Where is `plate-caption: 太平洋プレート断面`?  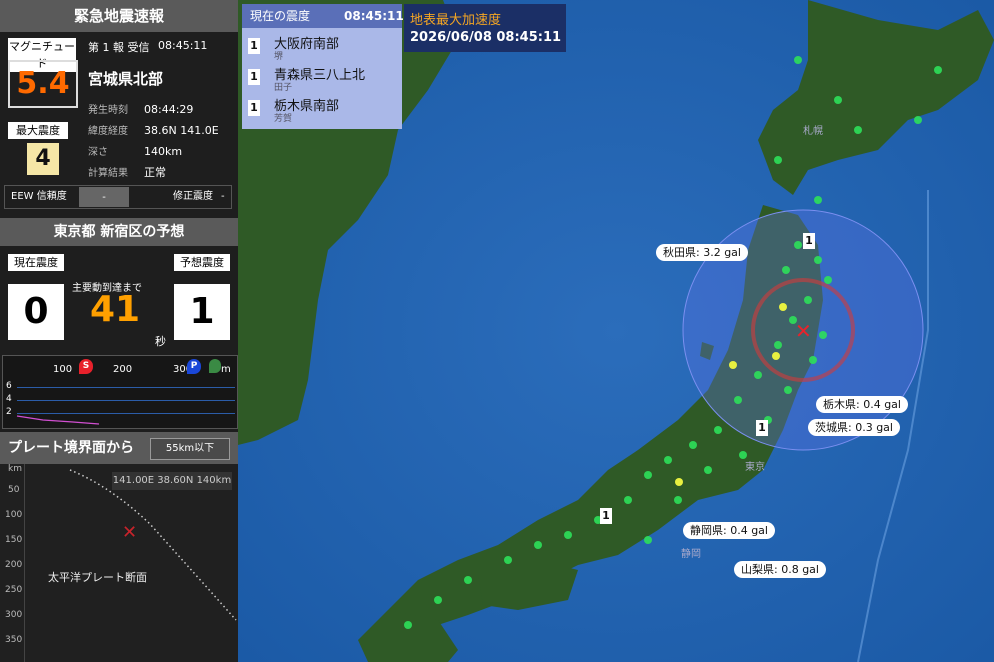
plate-caption: 太平洋プレート断面 is located at coordinates (97, 577).